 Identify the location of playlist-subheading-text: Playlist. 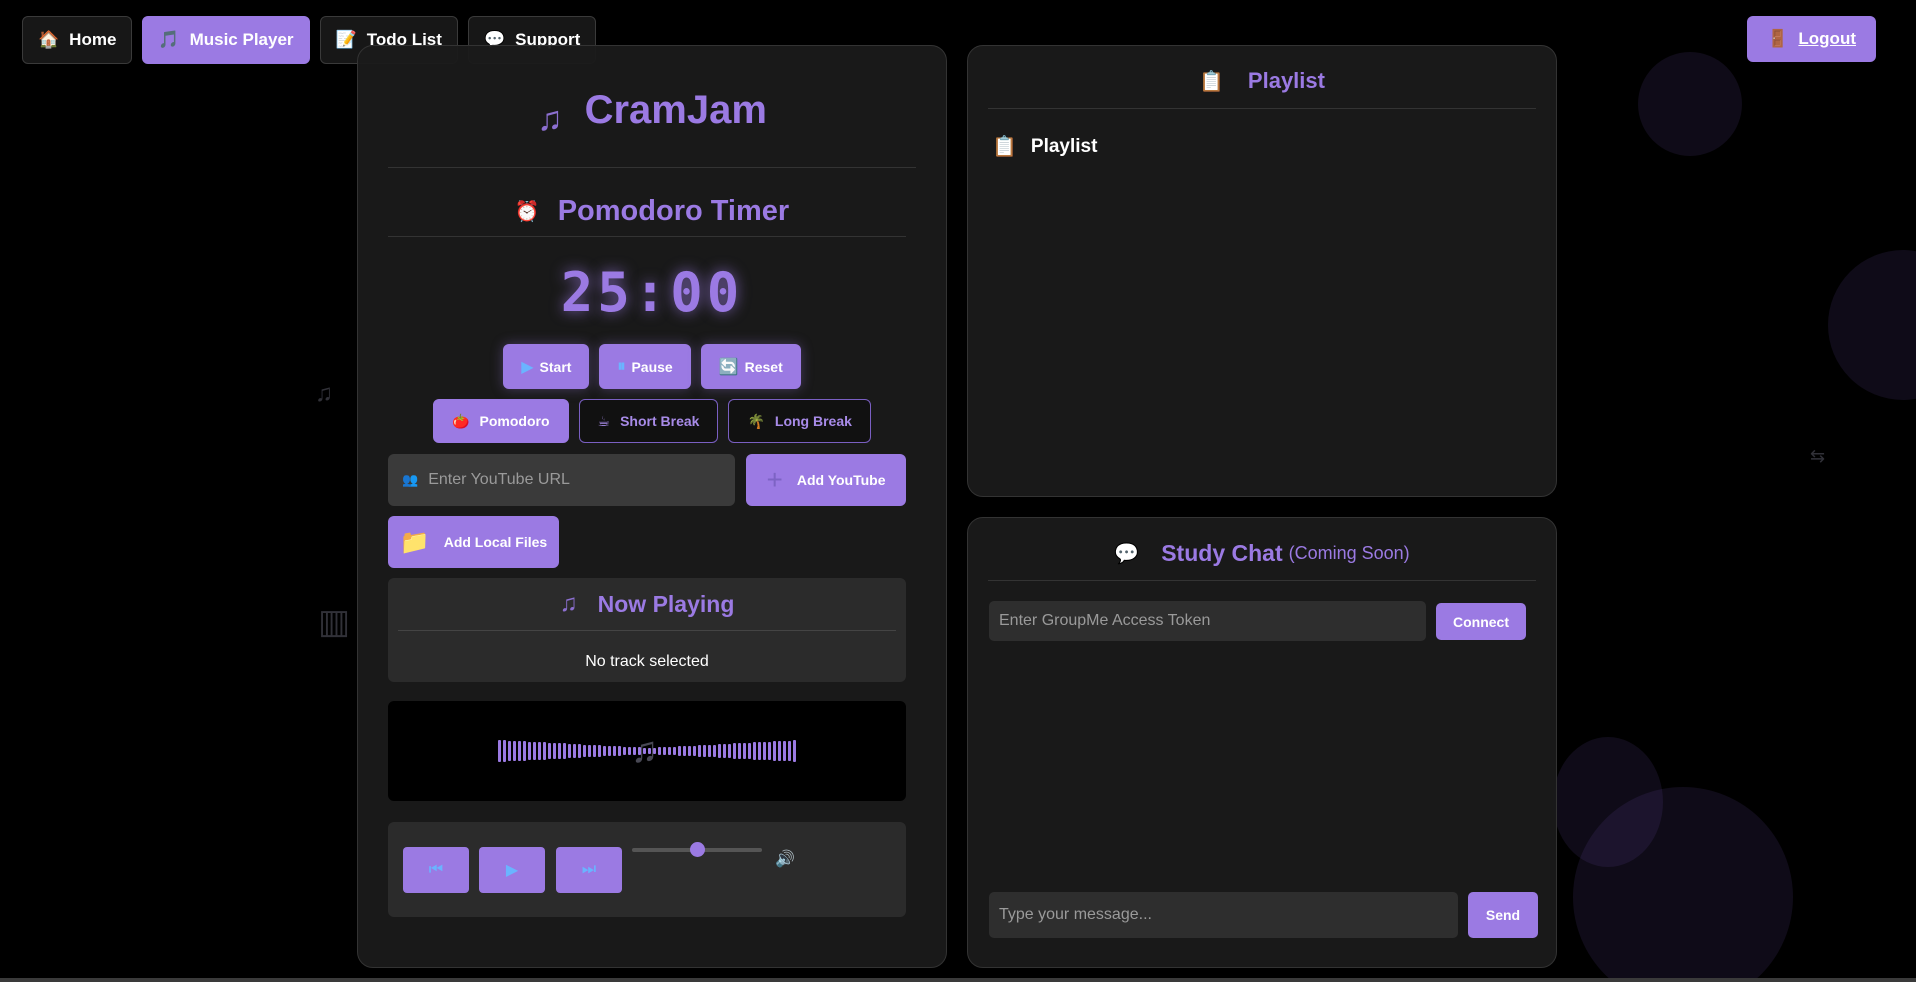
(1064, 146).